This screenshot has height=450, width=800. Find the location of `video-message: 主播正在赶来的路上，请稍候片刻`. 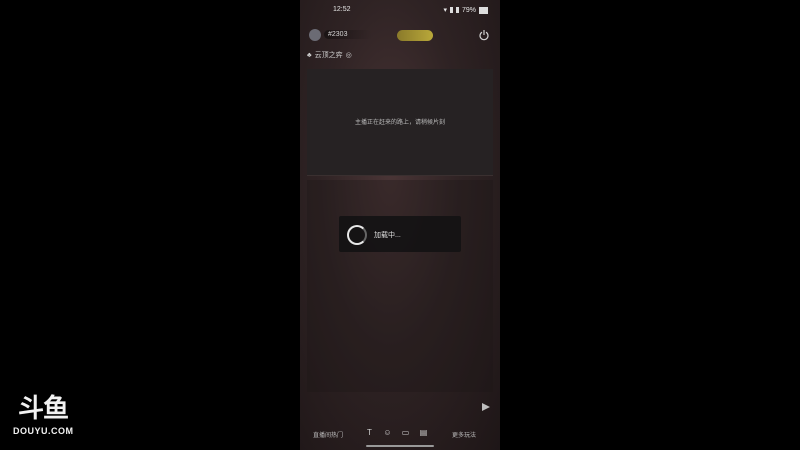

video-message: 主播正在赶来的路上，请稍候片刻 is located at coordinates (399, 123).